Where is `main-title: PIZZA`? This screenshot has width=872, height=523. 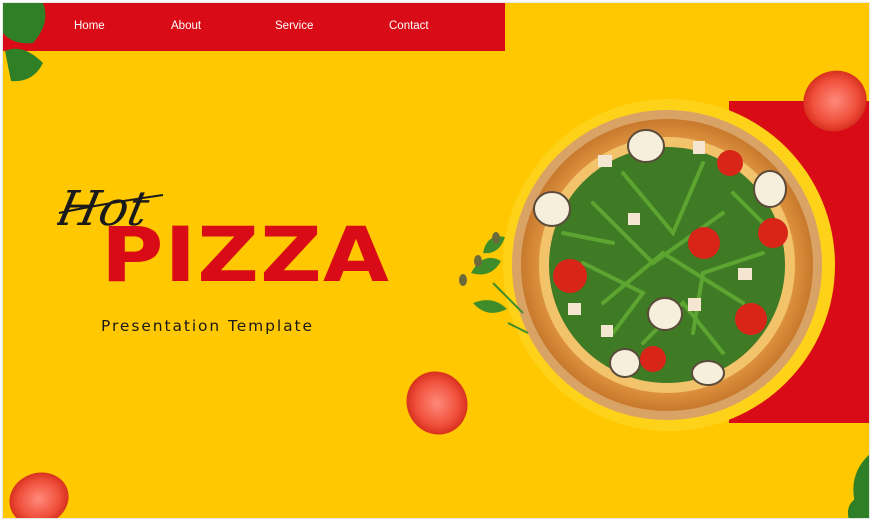 main-title: PIZZA is located at coordinates (245, 254).